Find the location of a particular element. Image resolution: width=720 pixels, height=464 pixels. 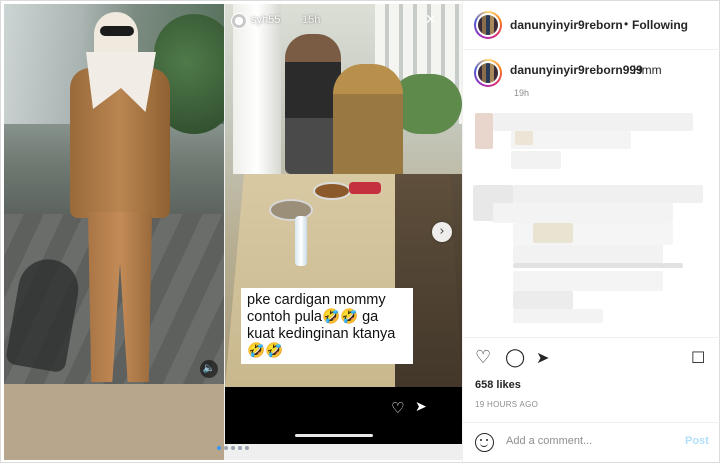

home-indicator is located at coordinates (334, 435).